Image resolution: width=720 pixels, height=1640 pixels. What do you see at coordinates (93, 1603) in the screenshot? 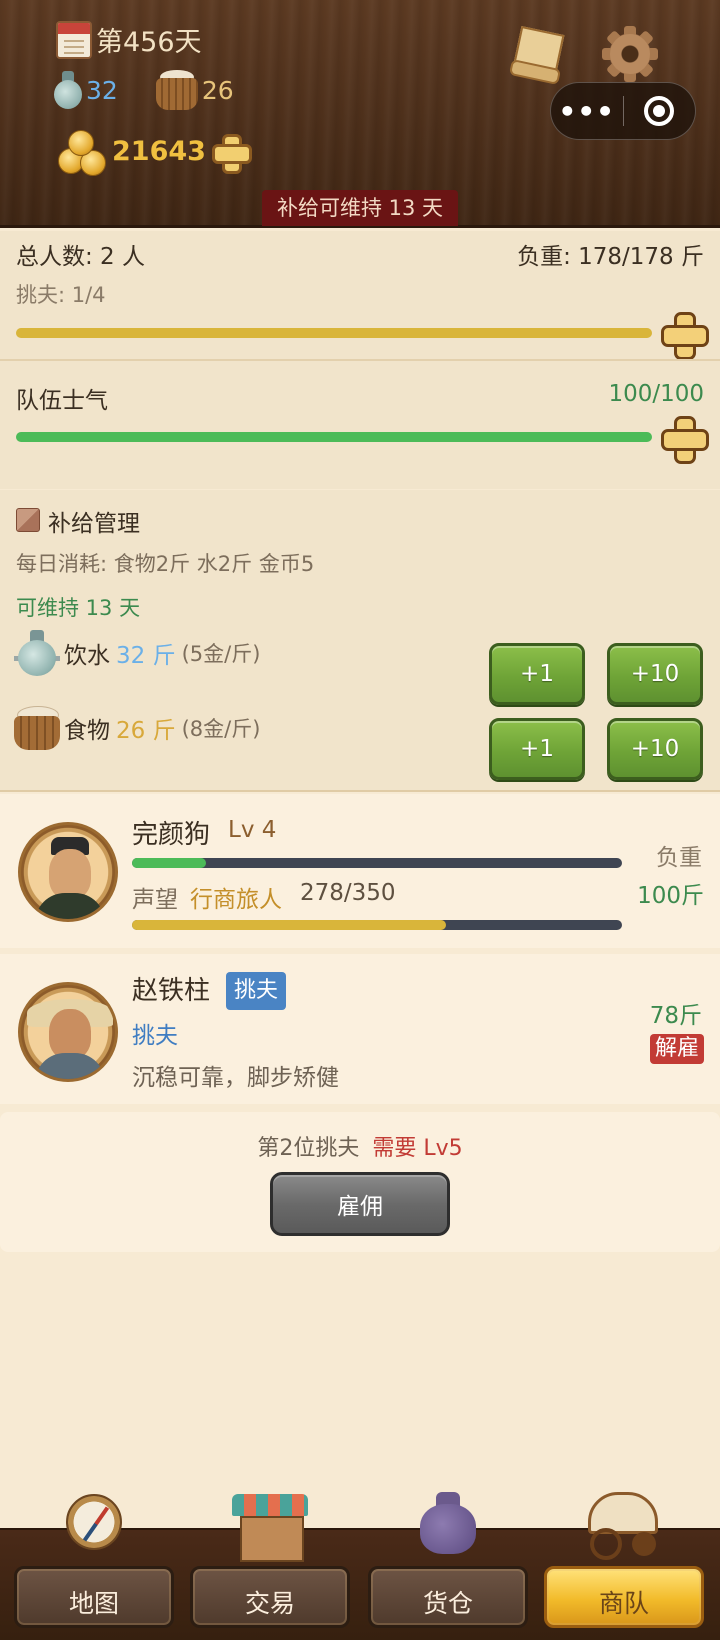
I see `nav-map-label: 地图` at bounding box center [93, 1603].